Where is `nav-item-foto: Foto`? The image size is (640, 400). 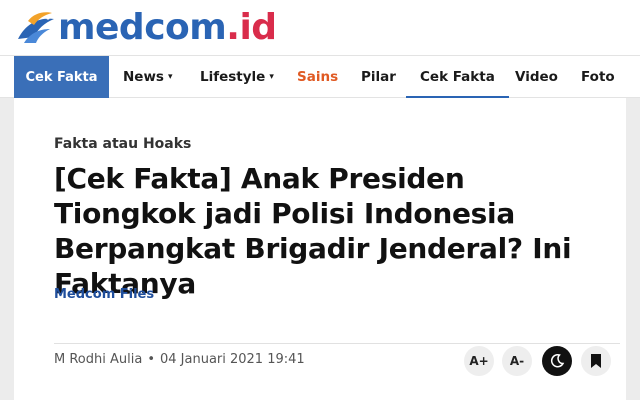 nav-item-foto: Foto is located at coordinates (598, 77).